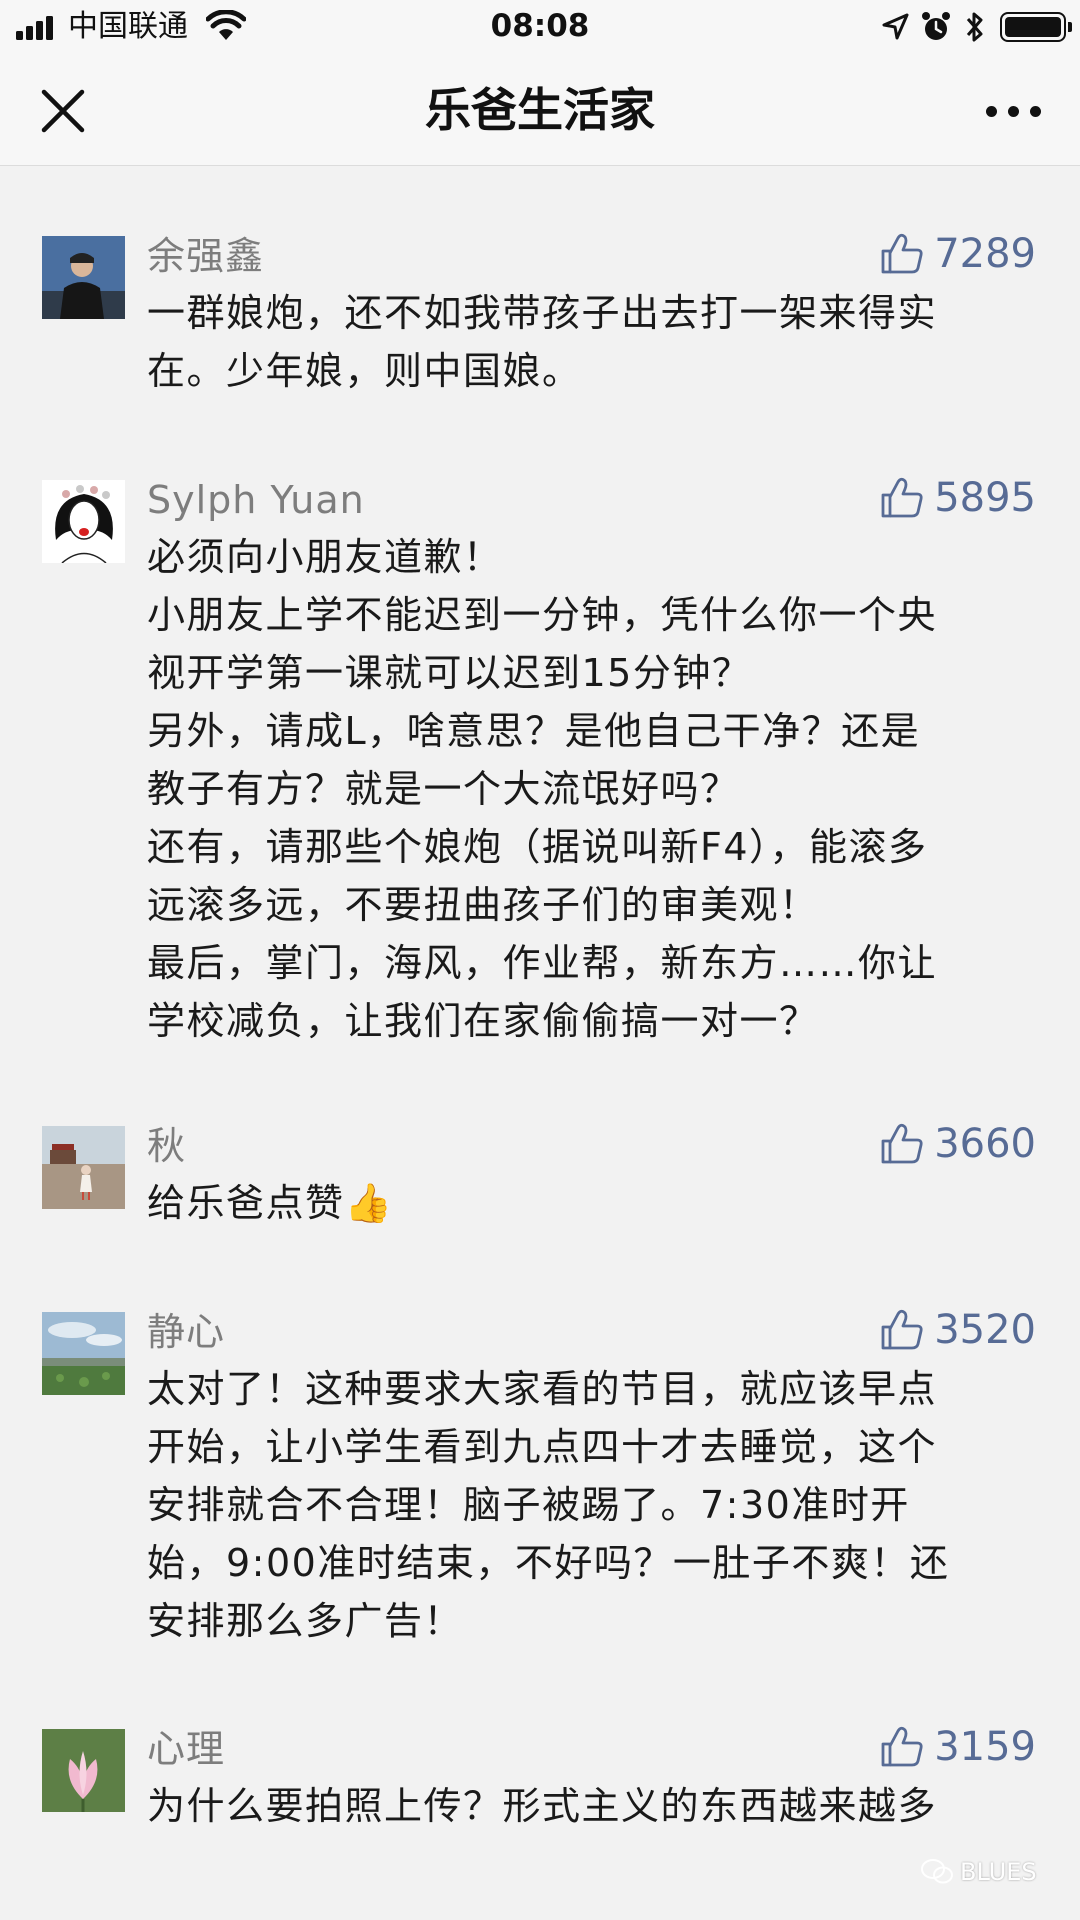 This screenshot has height=1920, width=1080. I want to click on like-button: 5895, so click(958, 498).